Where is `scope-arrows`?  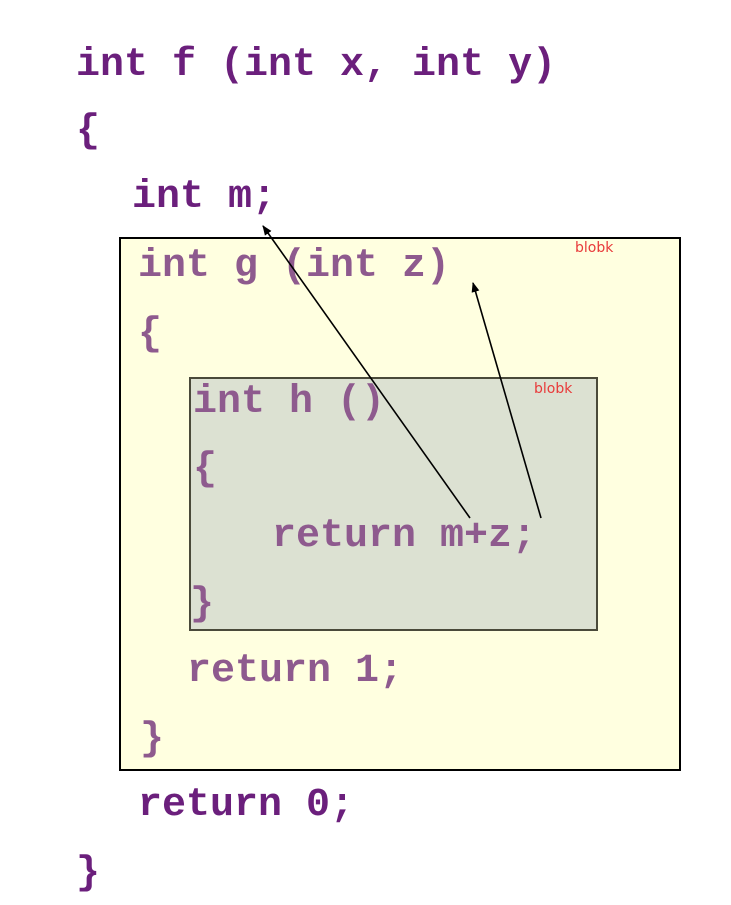 scope-arrows is located at coordinates (402, 372).